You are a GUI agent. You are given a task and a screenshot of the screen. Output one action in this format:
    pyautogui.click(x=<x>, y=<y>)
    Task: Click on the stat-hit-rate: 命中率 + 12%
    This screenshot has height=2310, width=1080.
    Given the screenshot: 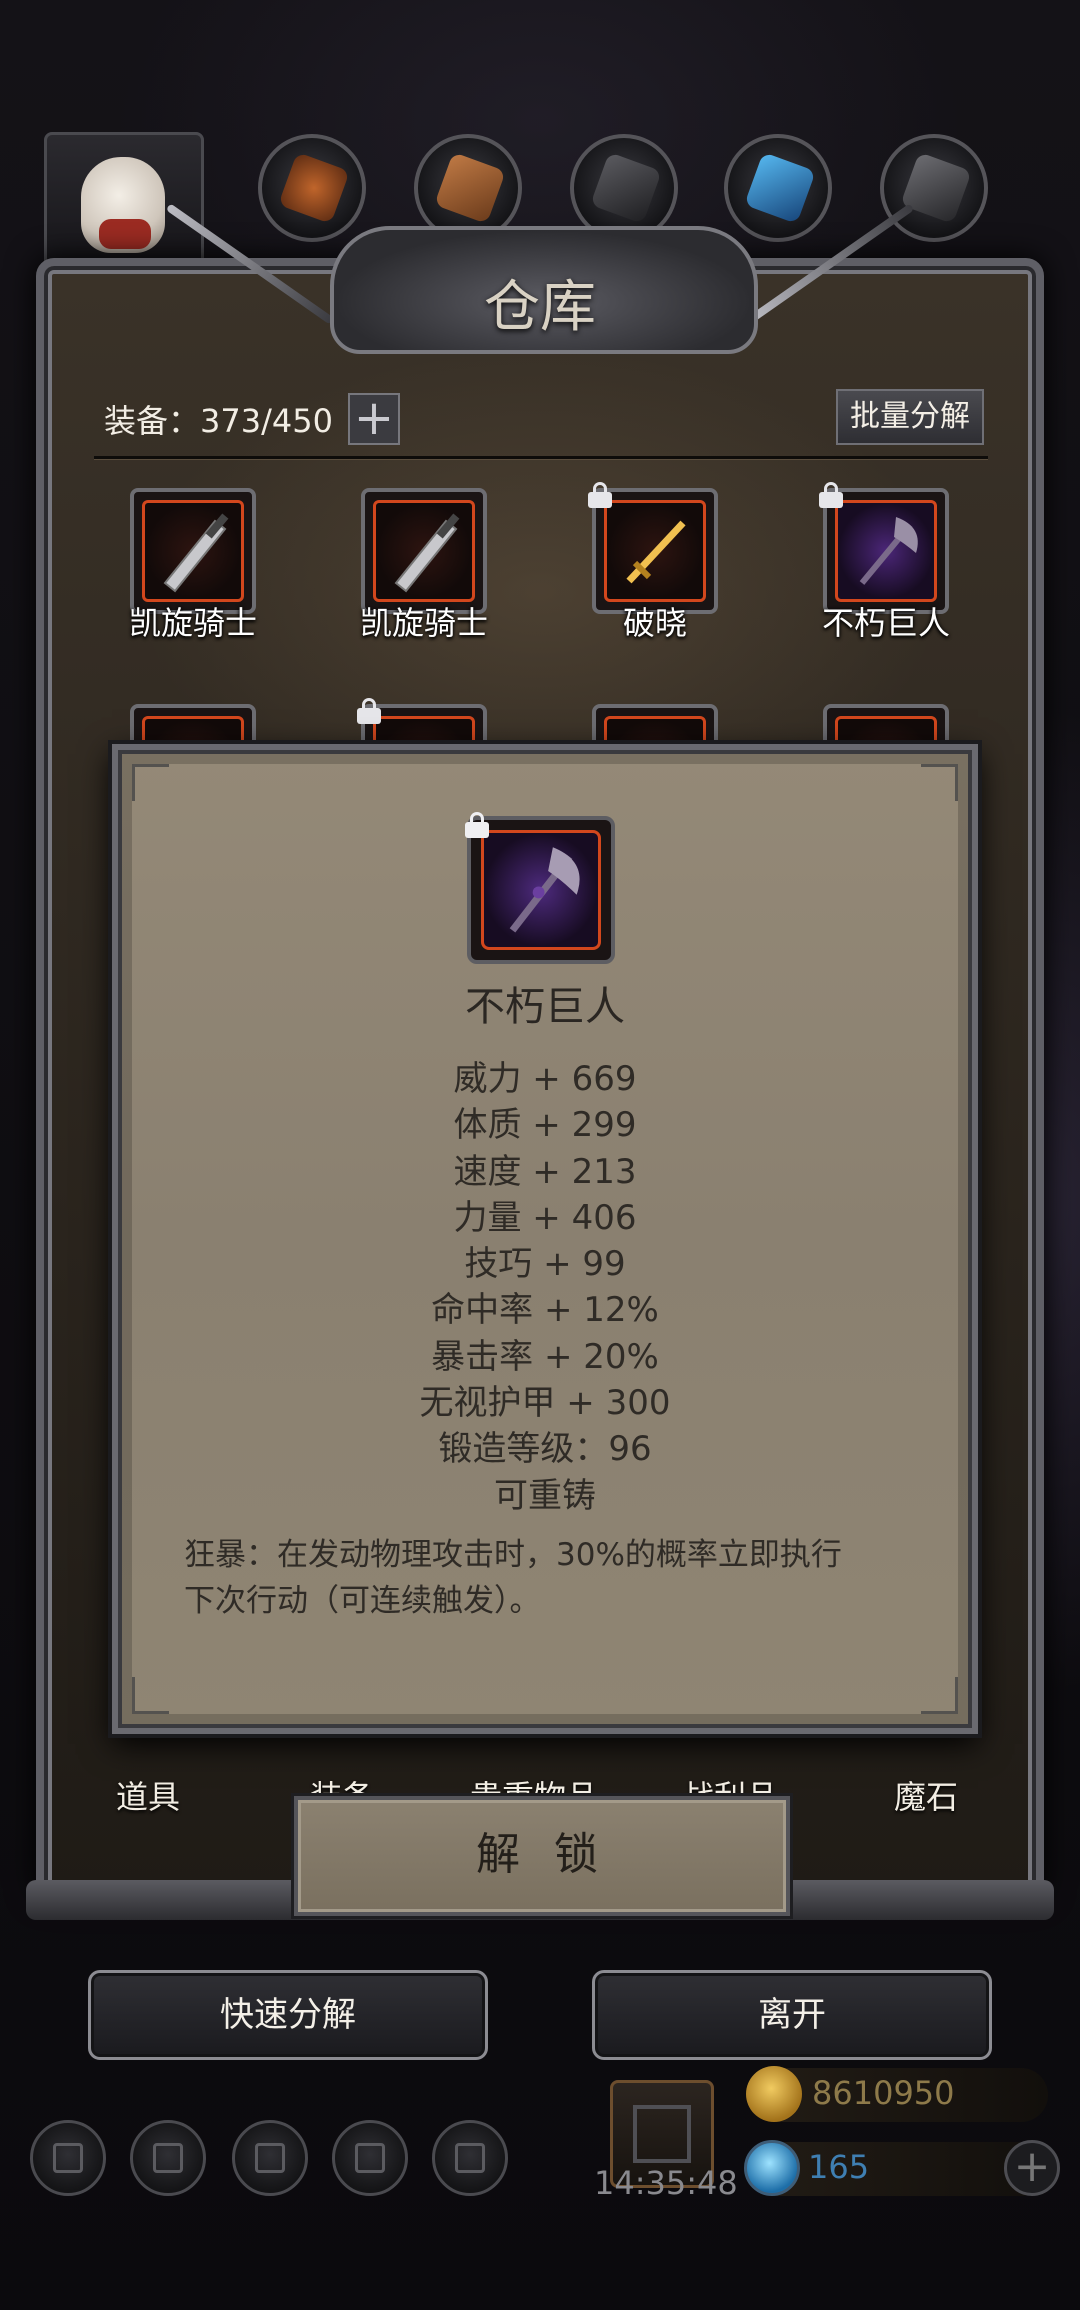 What is the action you would take?
    pyautogui.click(x=545, y=1310)
    